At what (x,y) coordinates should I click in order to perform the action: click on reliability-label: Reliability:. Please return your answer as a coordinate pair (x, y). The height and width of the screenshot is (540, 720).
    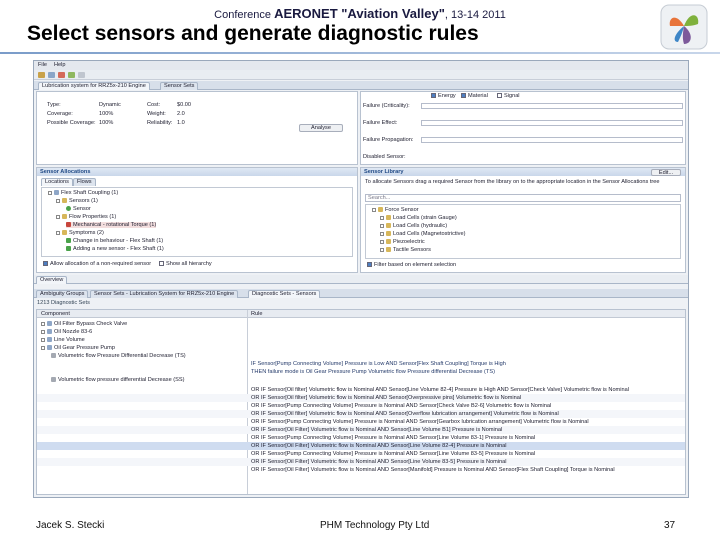
    Looking at the image, I should click on (160, 123).